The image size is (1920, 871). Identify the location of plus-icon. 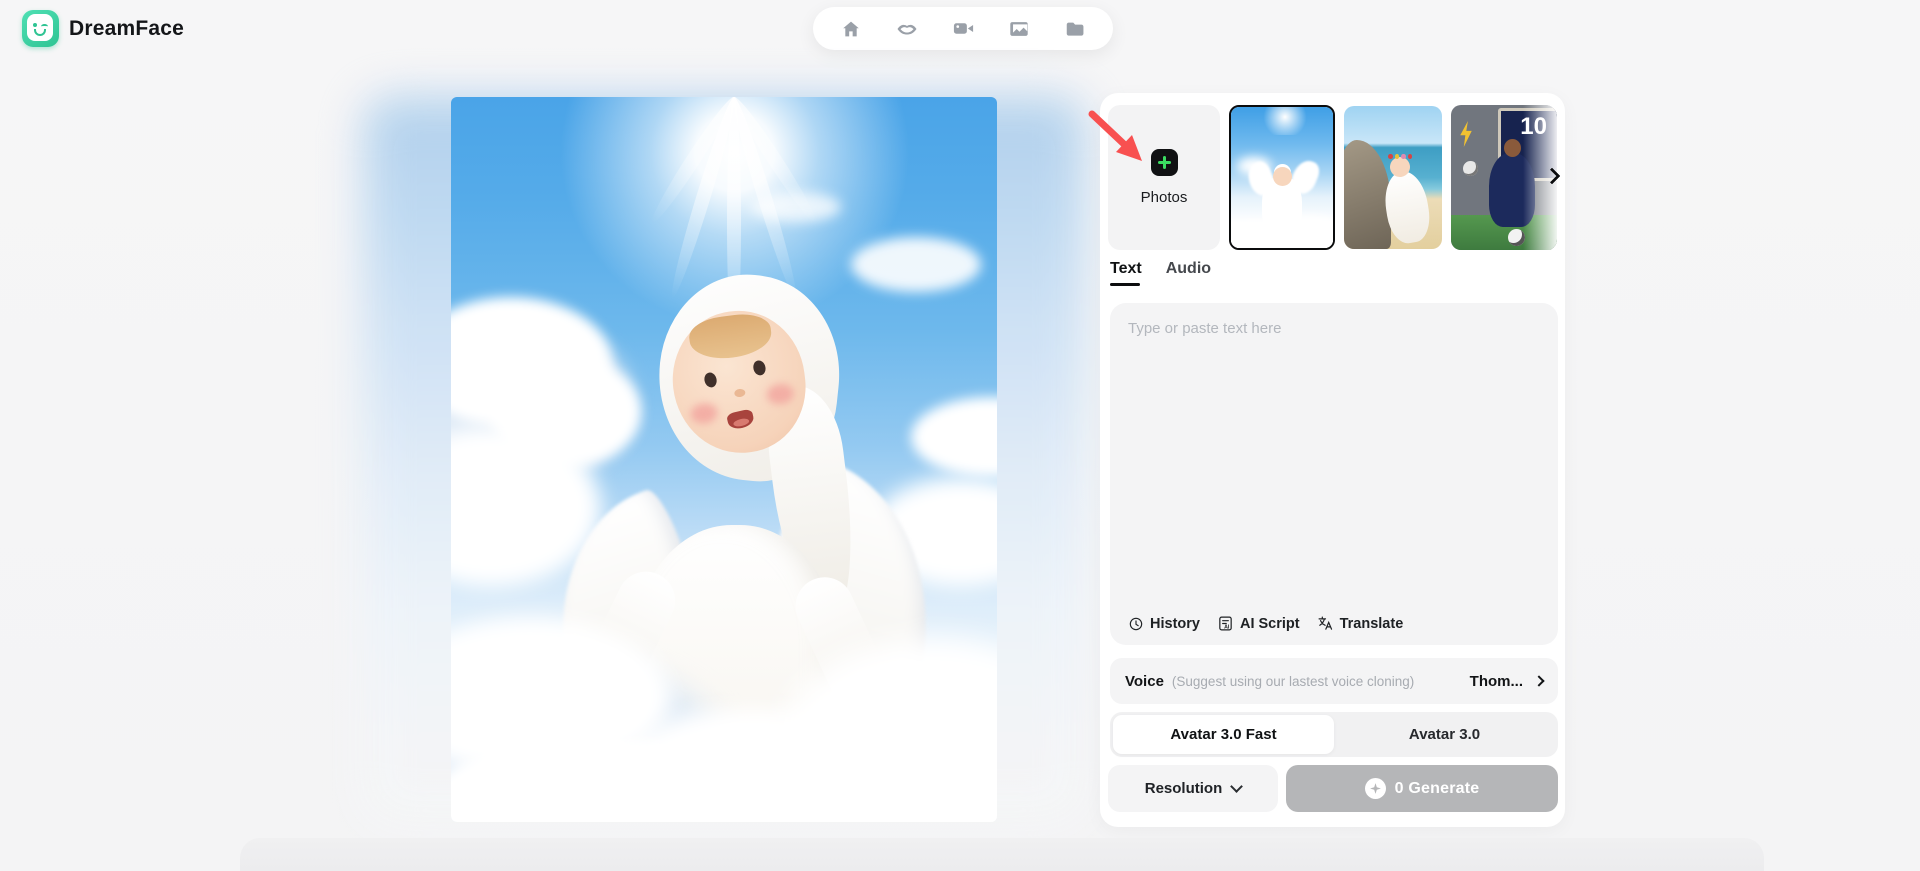
(1164, 162).